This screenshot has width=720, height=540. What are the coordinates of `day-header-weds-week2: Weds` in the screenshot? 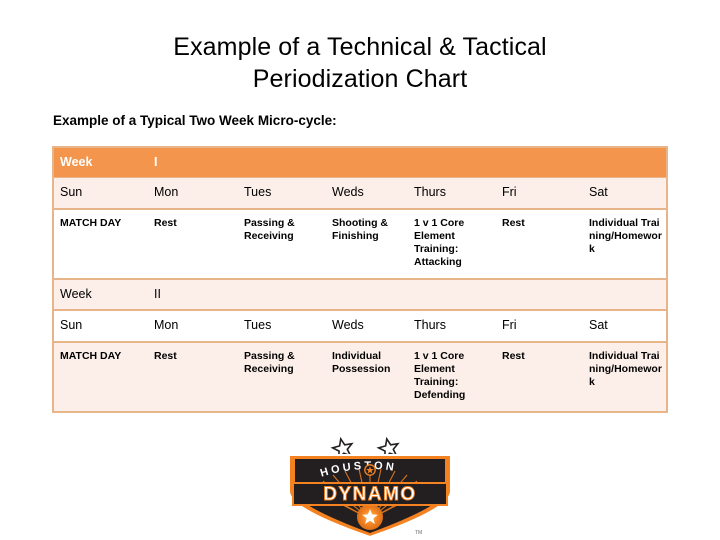 It's located at (348, 325).